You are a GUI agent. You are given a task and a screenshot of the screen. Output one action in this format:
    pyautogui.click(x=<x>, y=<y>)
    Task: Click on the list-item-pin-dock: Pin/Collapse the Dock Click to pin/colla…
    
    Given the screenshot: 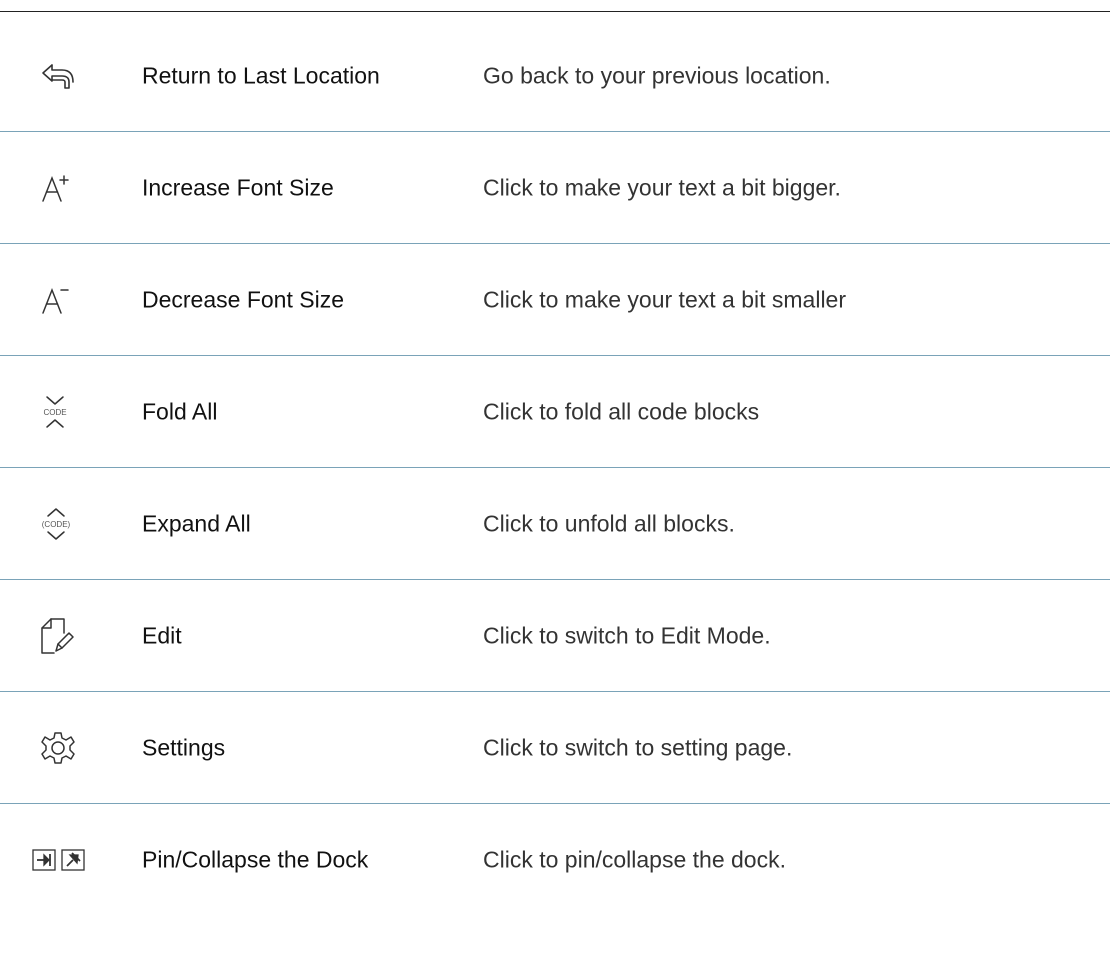 What is the action you would take?
    pyautogui.click(x=555, y=860)
    